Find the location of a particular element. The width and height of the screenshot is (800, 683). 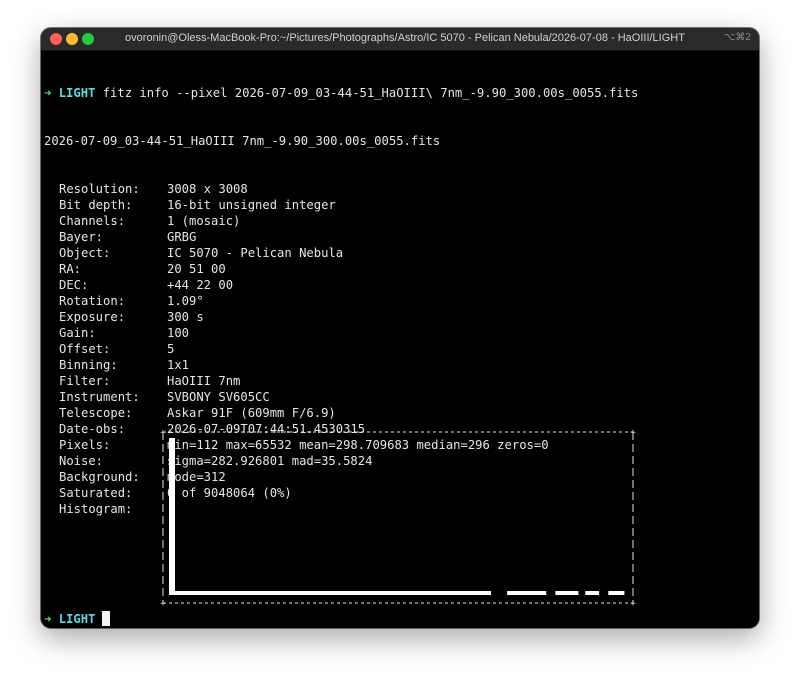

info-label: Exposure: is located at coordinates (92, 317).